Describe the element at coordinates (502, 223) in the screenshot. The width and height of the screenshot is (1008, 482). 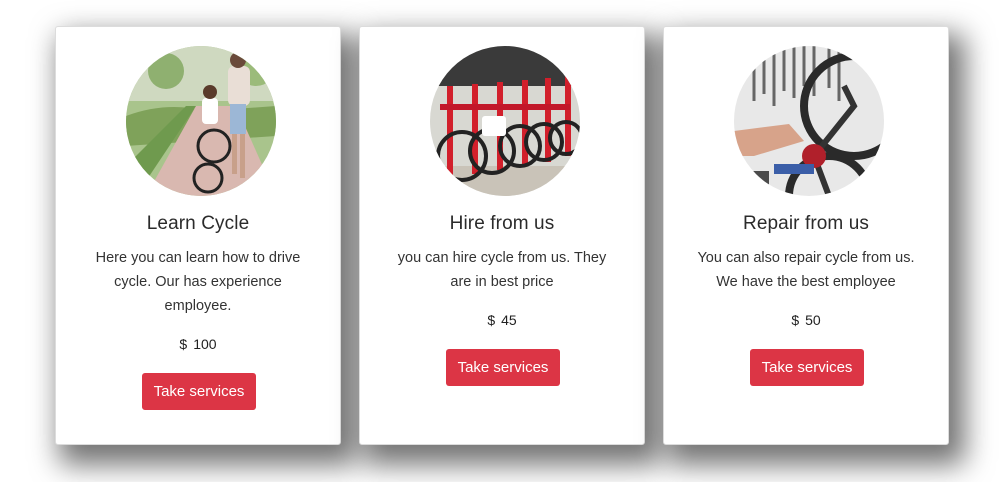
I see `service-title: Hire from us` at that location.